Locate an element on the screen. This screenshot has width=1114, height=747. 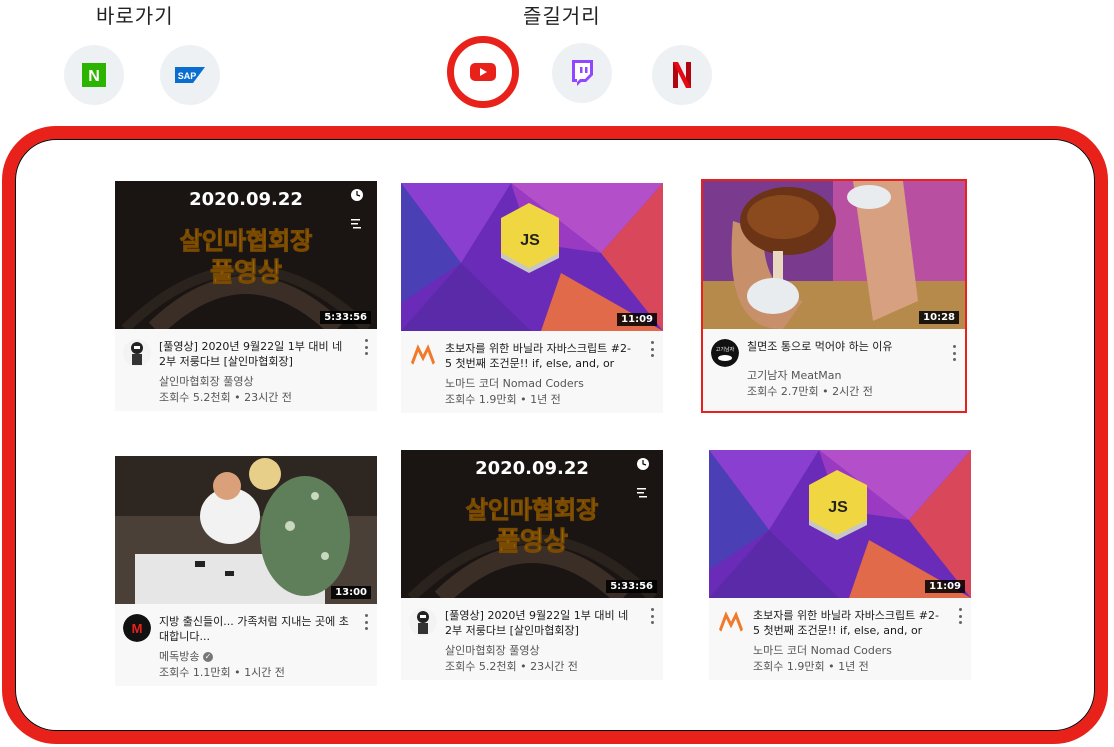
video-thumbnail: 10:28 is located at coordinates (834, 255).